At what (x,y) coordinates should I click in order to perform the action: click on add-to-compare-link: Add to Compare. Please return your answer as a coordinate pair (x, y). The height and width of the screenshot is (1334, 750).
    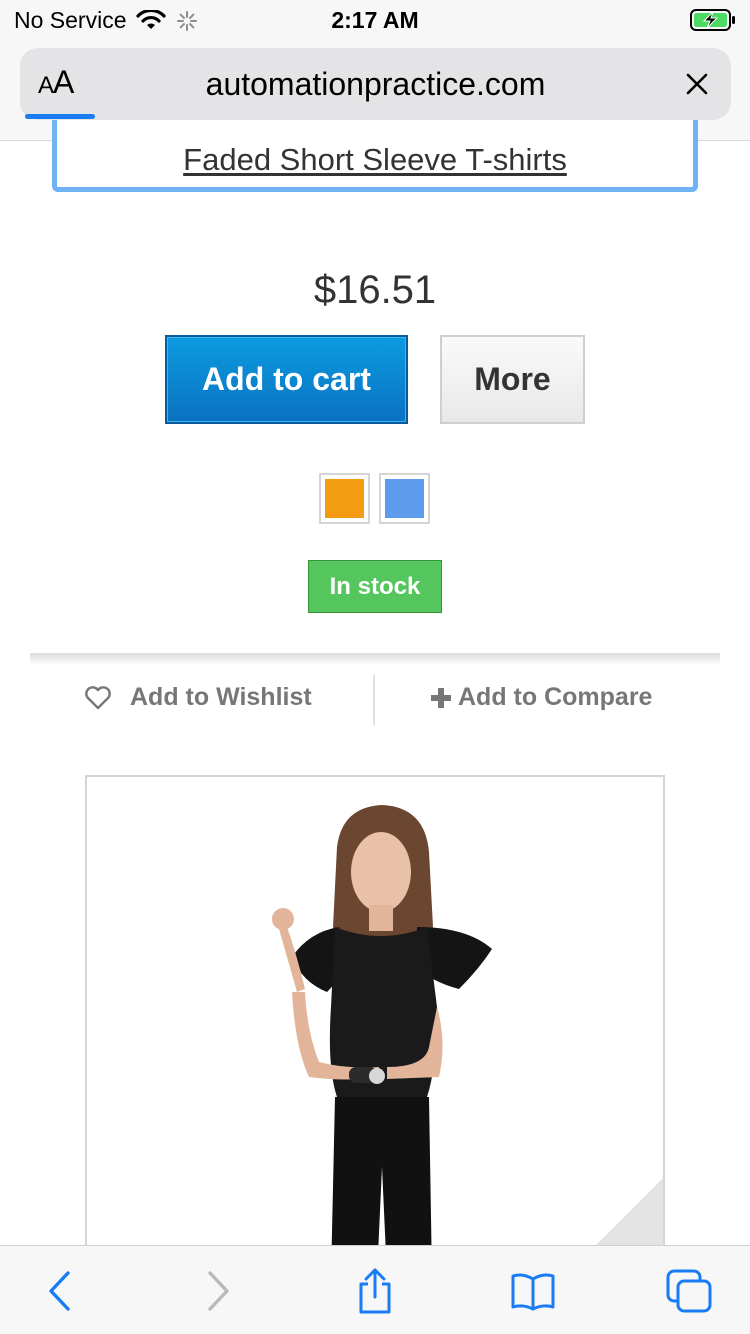
    Looking at the image, I should click on (541, 697).